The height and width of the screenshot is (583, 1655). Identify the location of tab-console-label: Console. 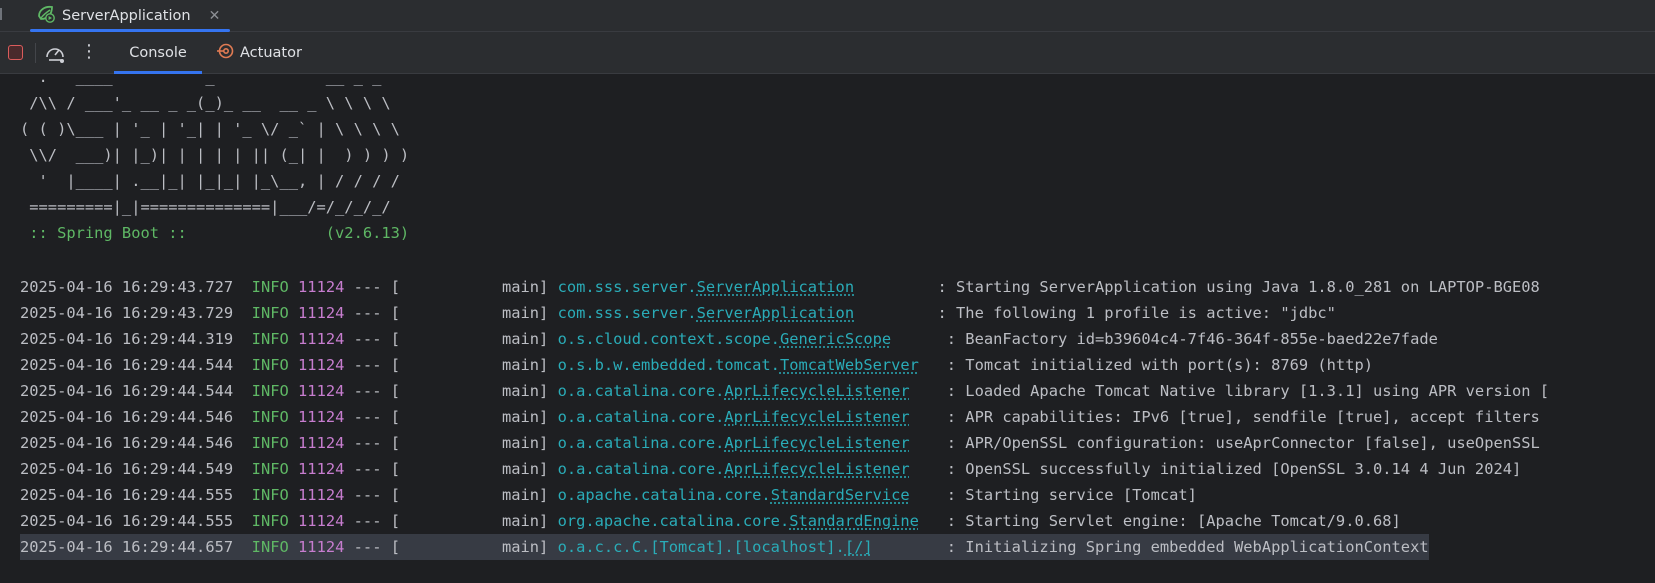
(158, 53).